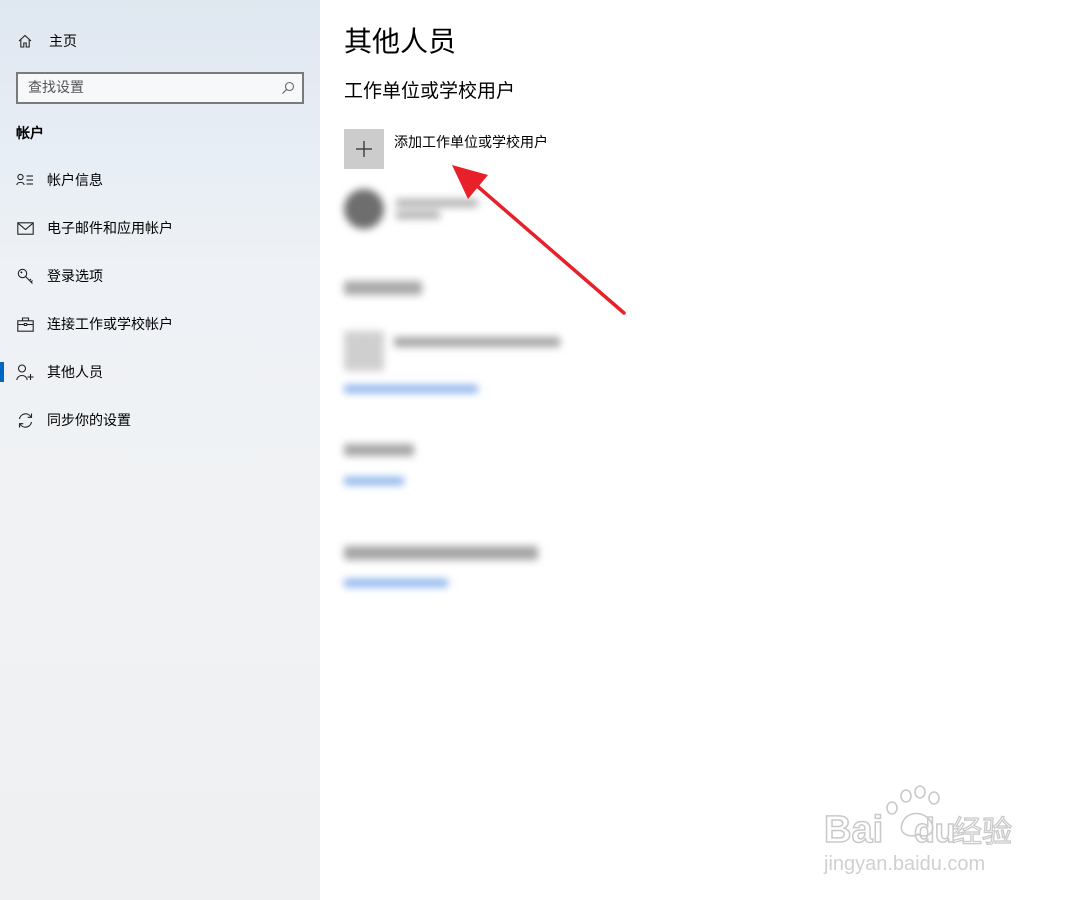 This screenshot has width=1074, height=900. Describe the element at coordinates (25, 420) in the screenshot. I see `sync-icon` at that location.